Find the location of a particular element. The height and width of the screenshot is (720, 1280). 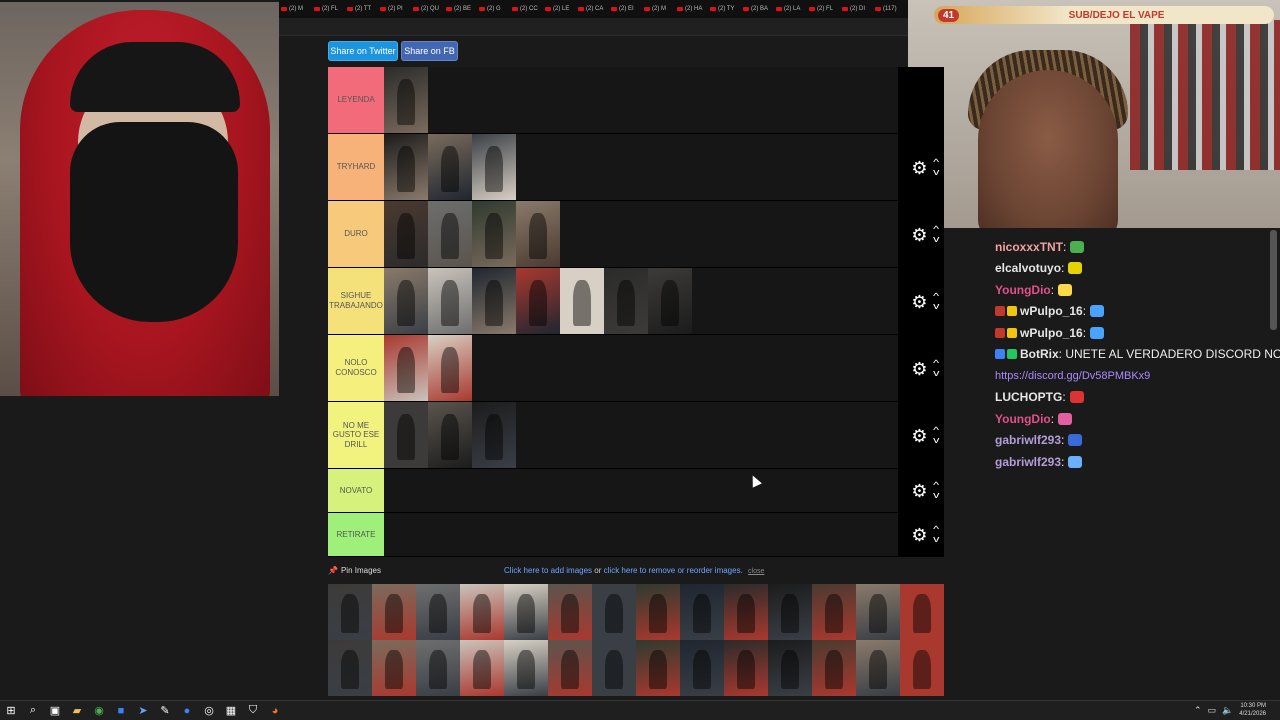

browser-tab: (2) CC is located at coordinates (527, 9).